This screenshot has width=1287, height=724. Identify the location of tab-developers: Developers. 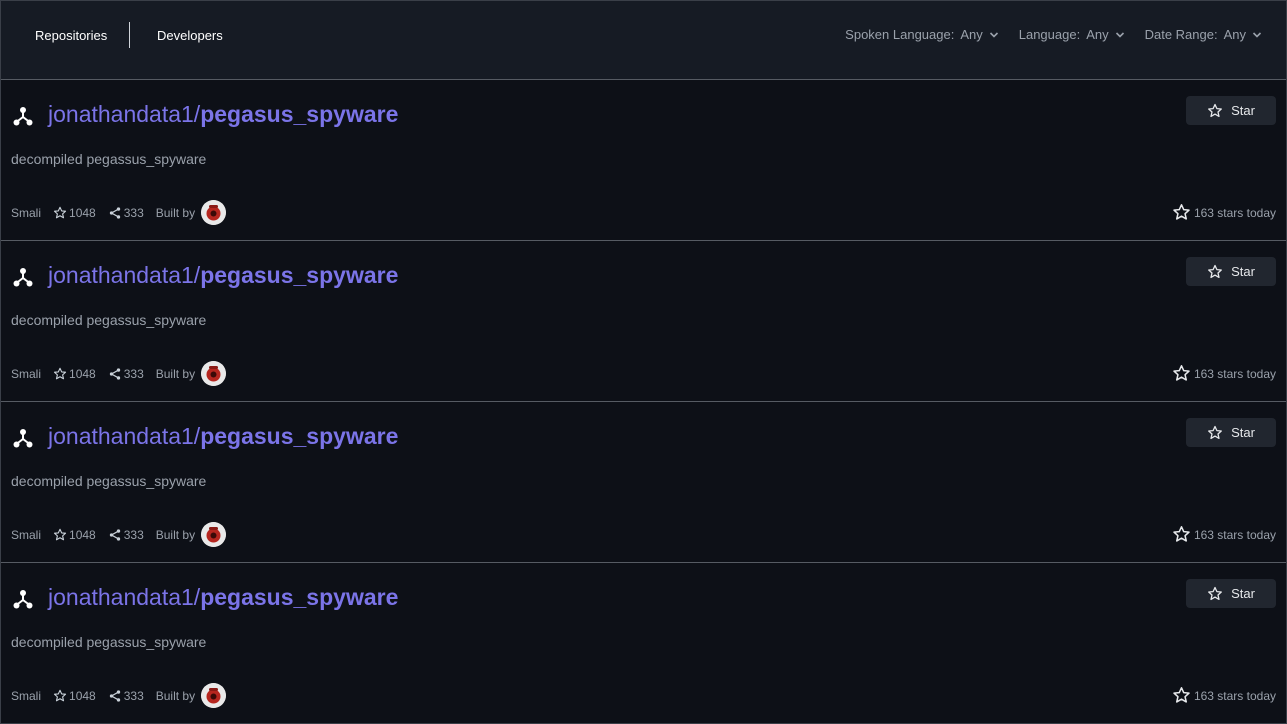
(190, 35).